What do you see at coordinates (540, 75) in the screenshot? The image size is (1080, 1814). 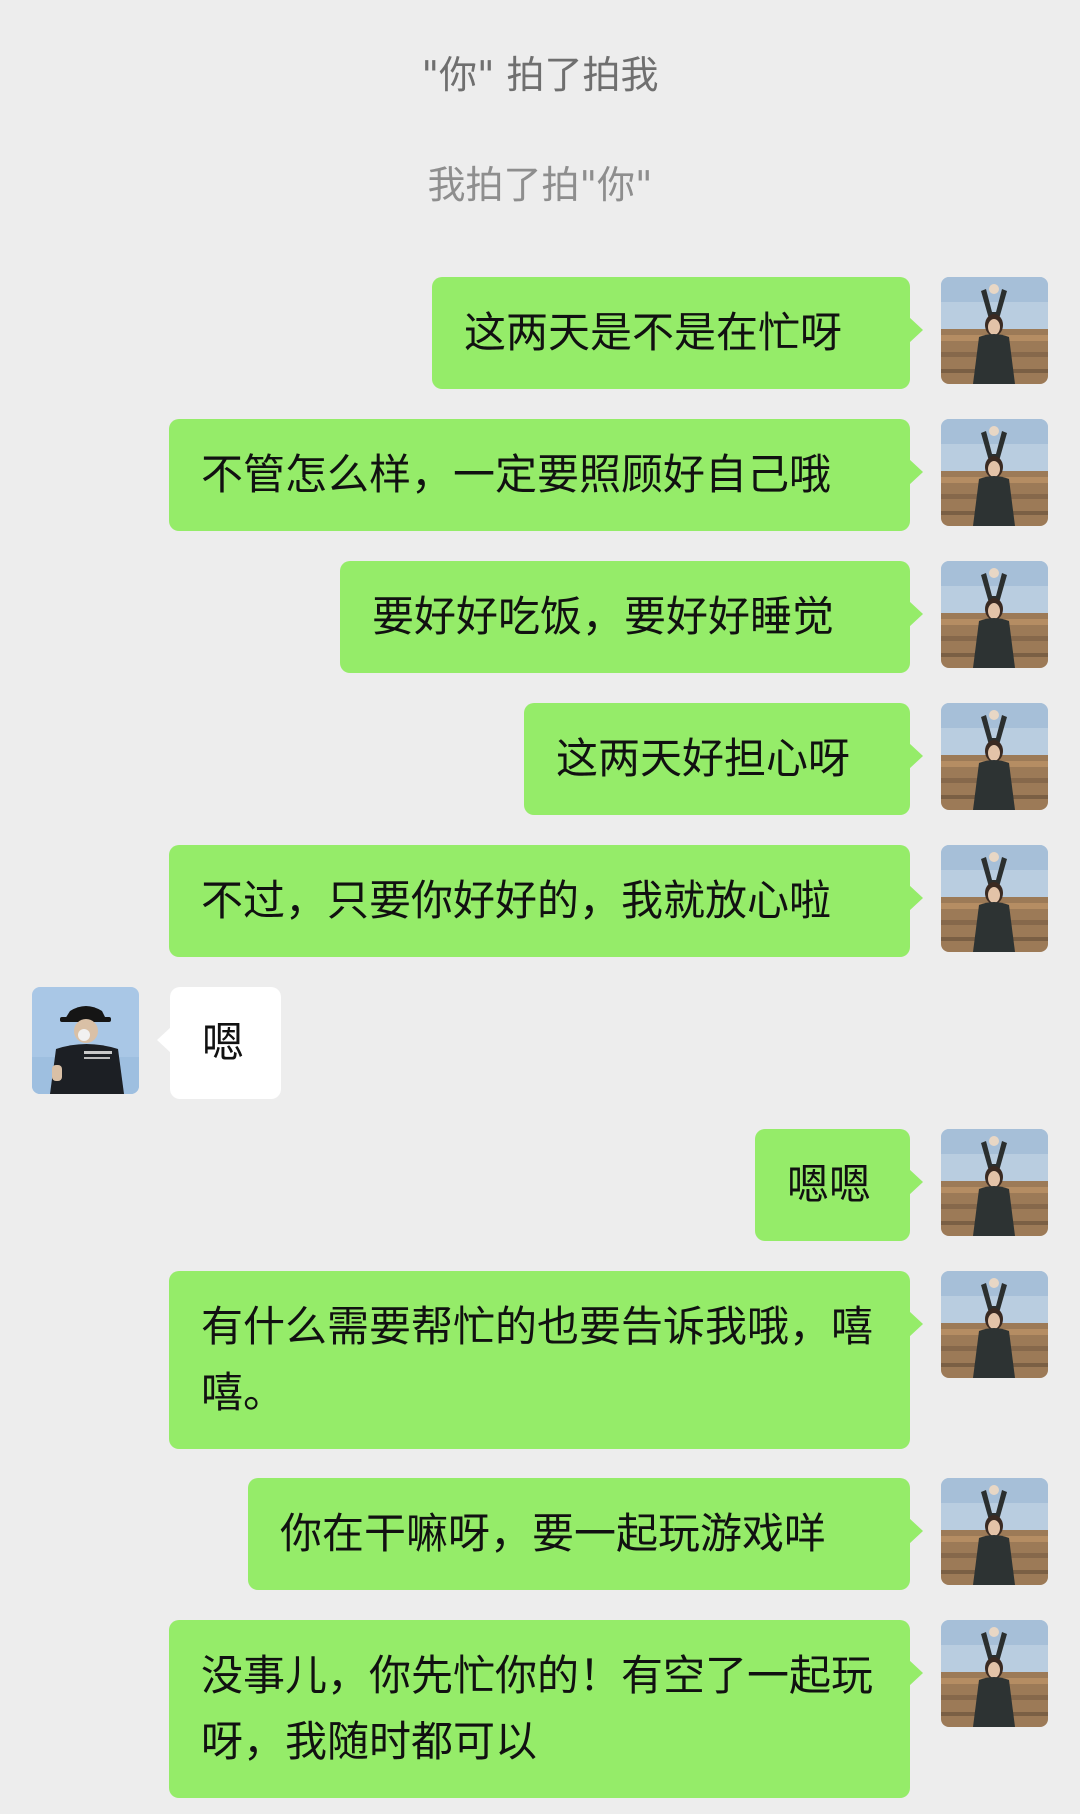 I see `pat-notice-received: "你" 拍了拍我` at bounding box center [540, 75].